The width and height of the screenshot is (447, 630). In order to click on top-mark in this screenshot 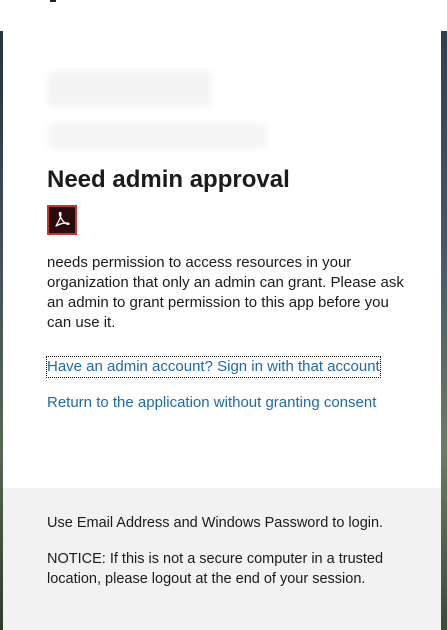, I will do `click(53, 1)`.